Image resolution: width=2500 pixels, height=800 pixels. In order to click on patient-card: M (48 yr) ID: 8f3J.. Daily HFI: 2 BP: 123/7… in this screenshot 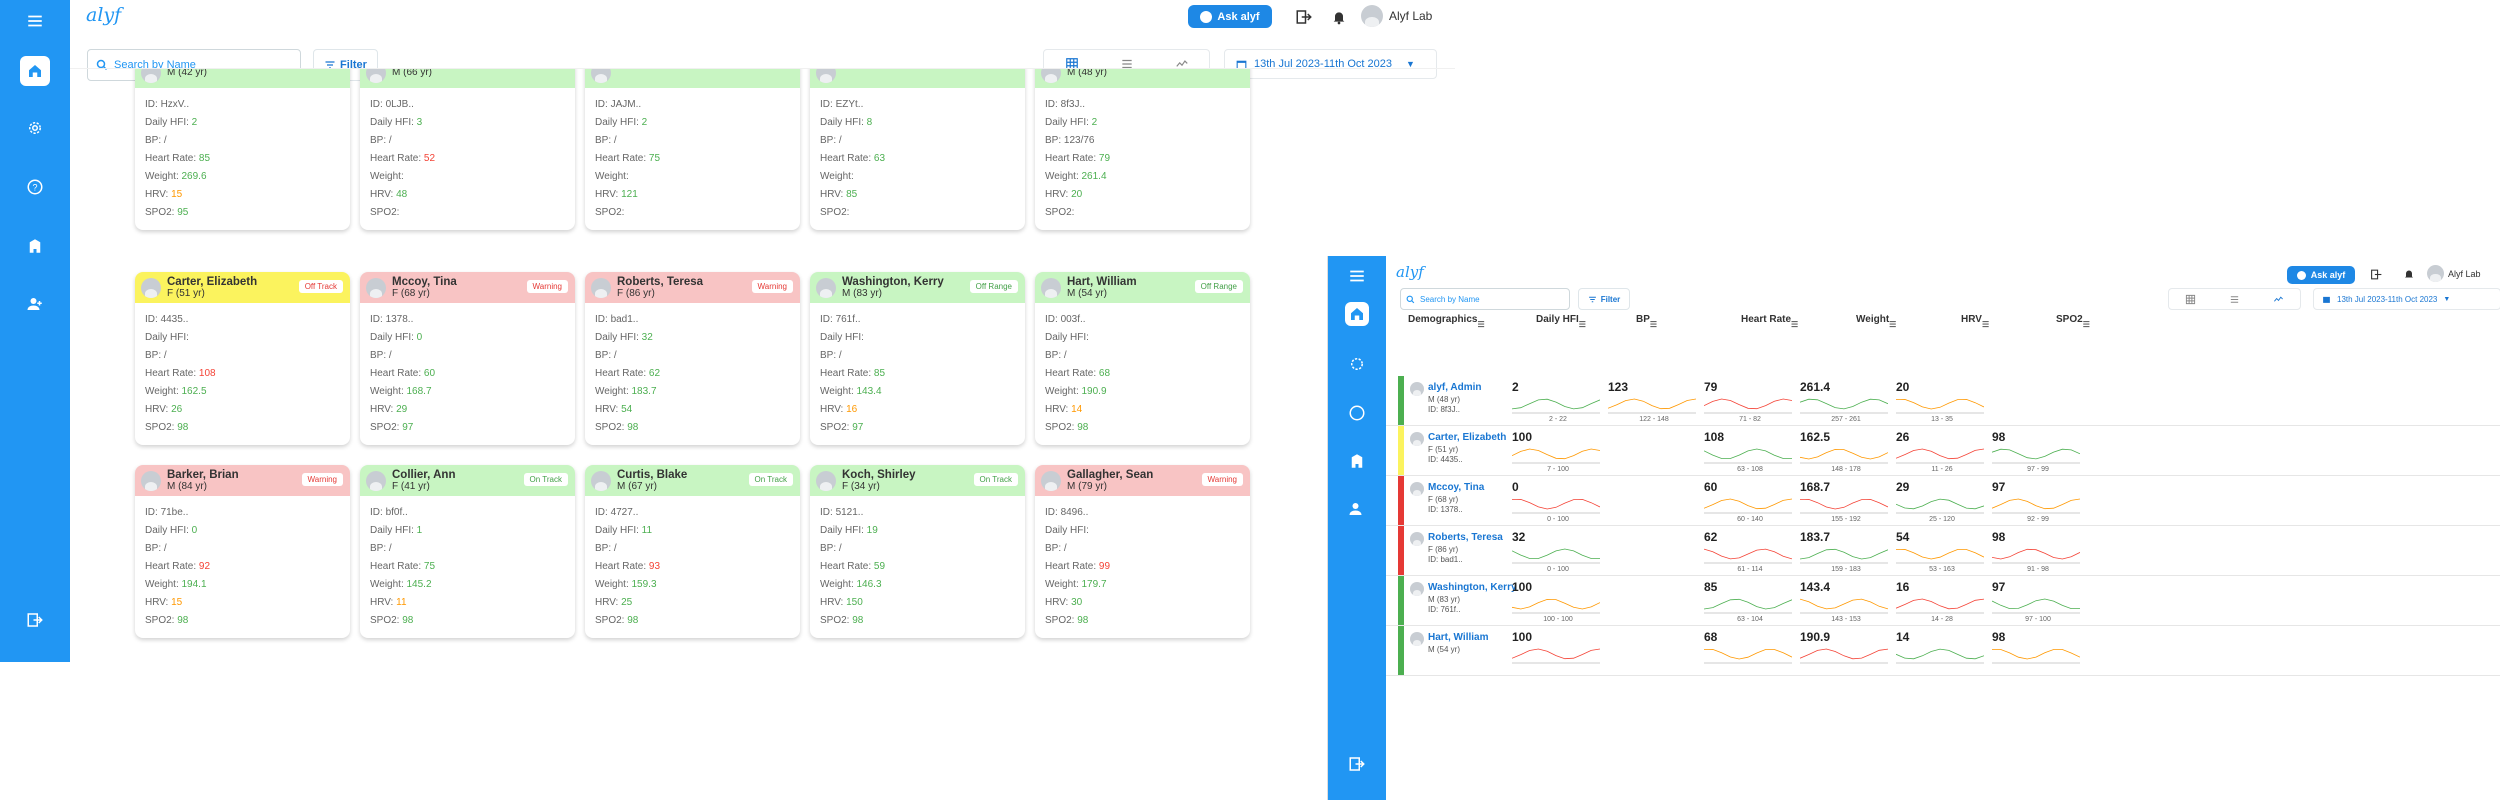, I will do `click(1142, 149)`.